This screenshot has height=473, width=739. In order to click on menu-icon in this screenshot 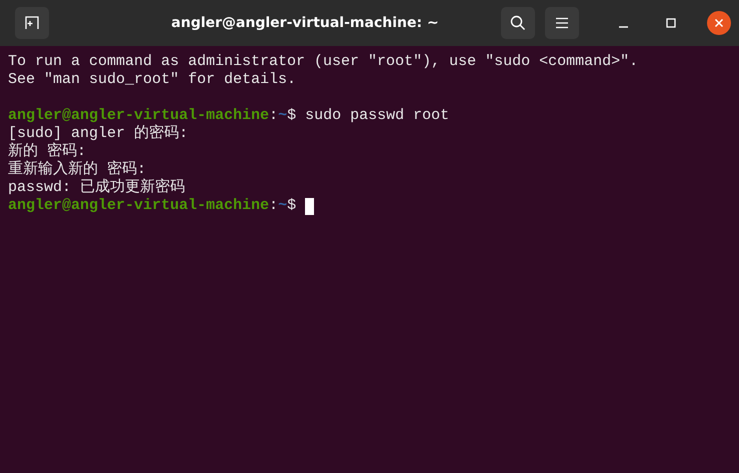, I will do `click(562, 23)`.